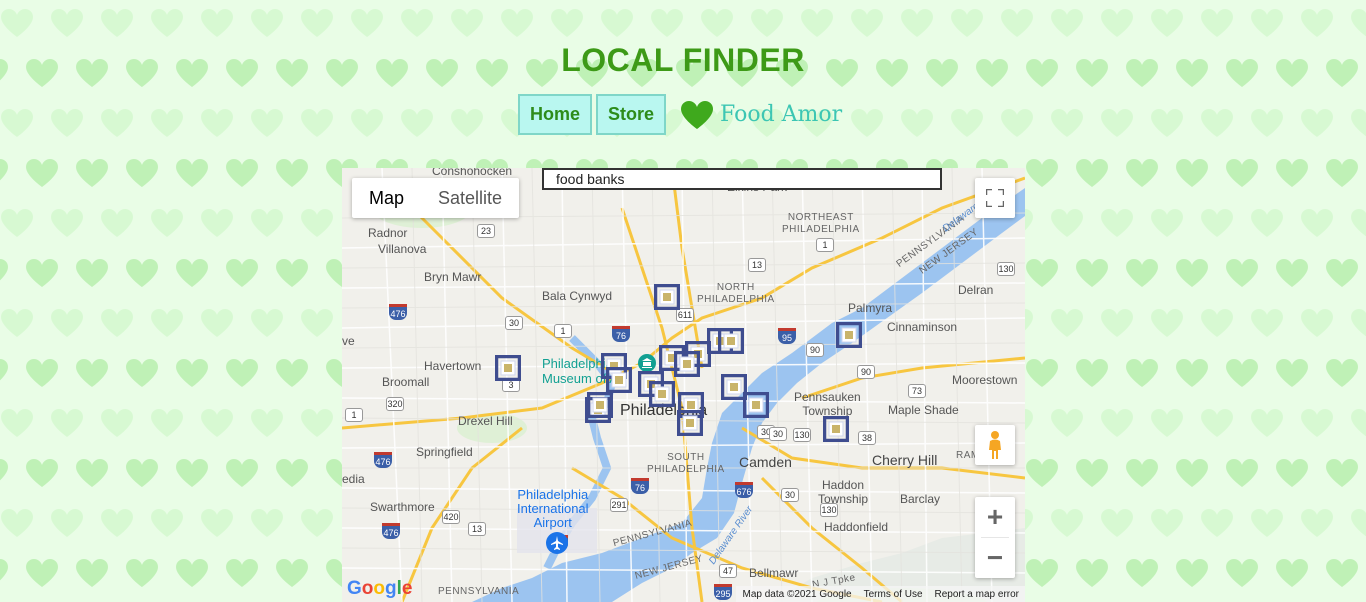 The image size is (1366, 602). I want to click on map-type-map-button: Map, so click(386, 198).